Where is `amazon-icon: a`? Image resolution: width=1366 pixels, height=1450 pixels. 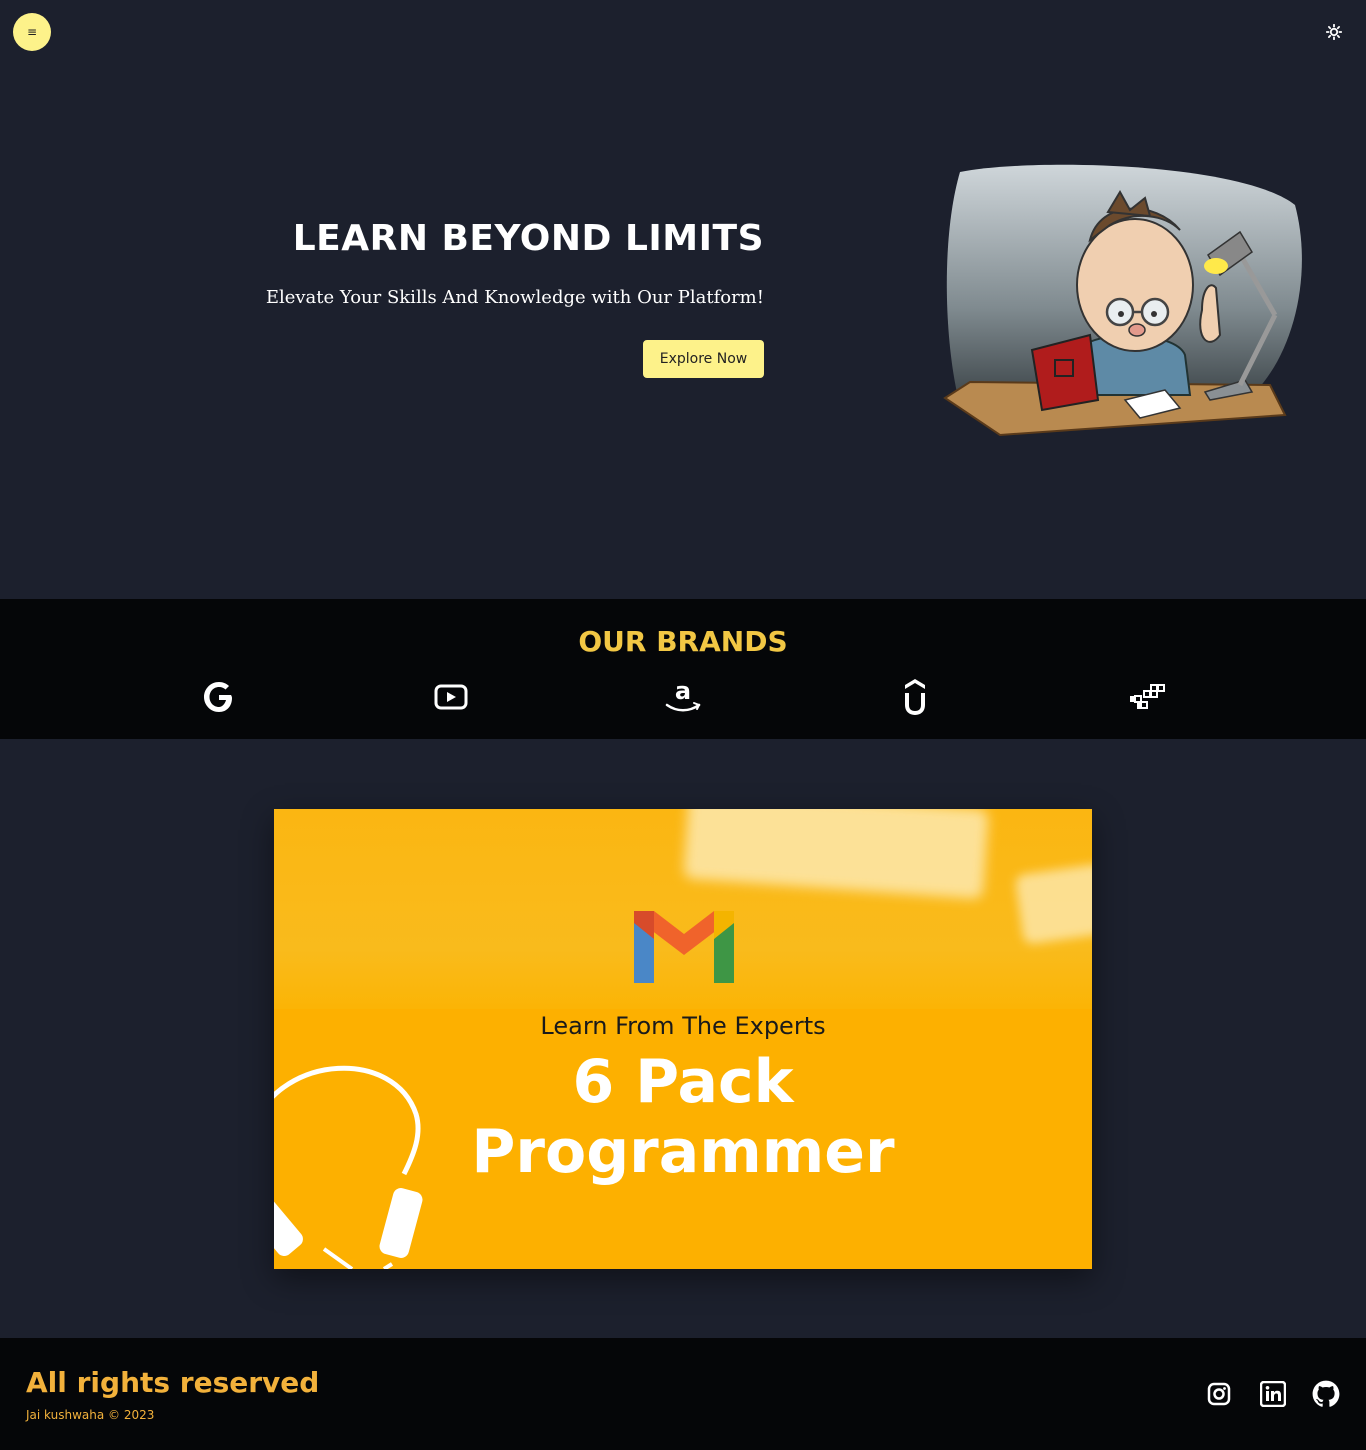
amazon-icon: a is located at coordinates (683, 694).